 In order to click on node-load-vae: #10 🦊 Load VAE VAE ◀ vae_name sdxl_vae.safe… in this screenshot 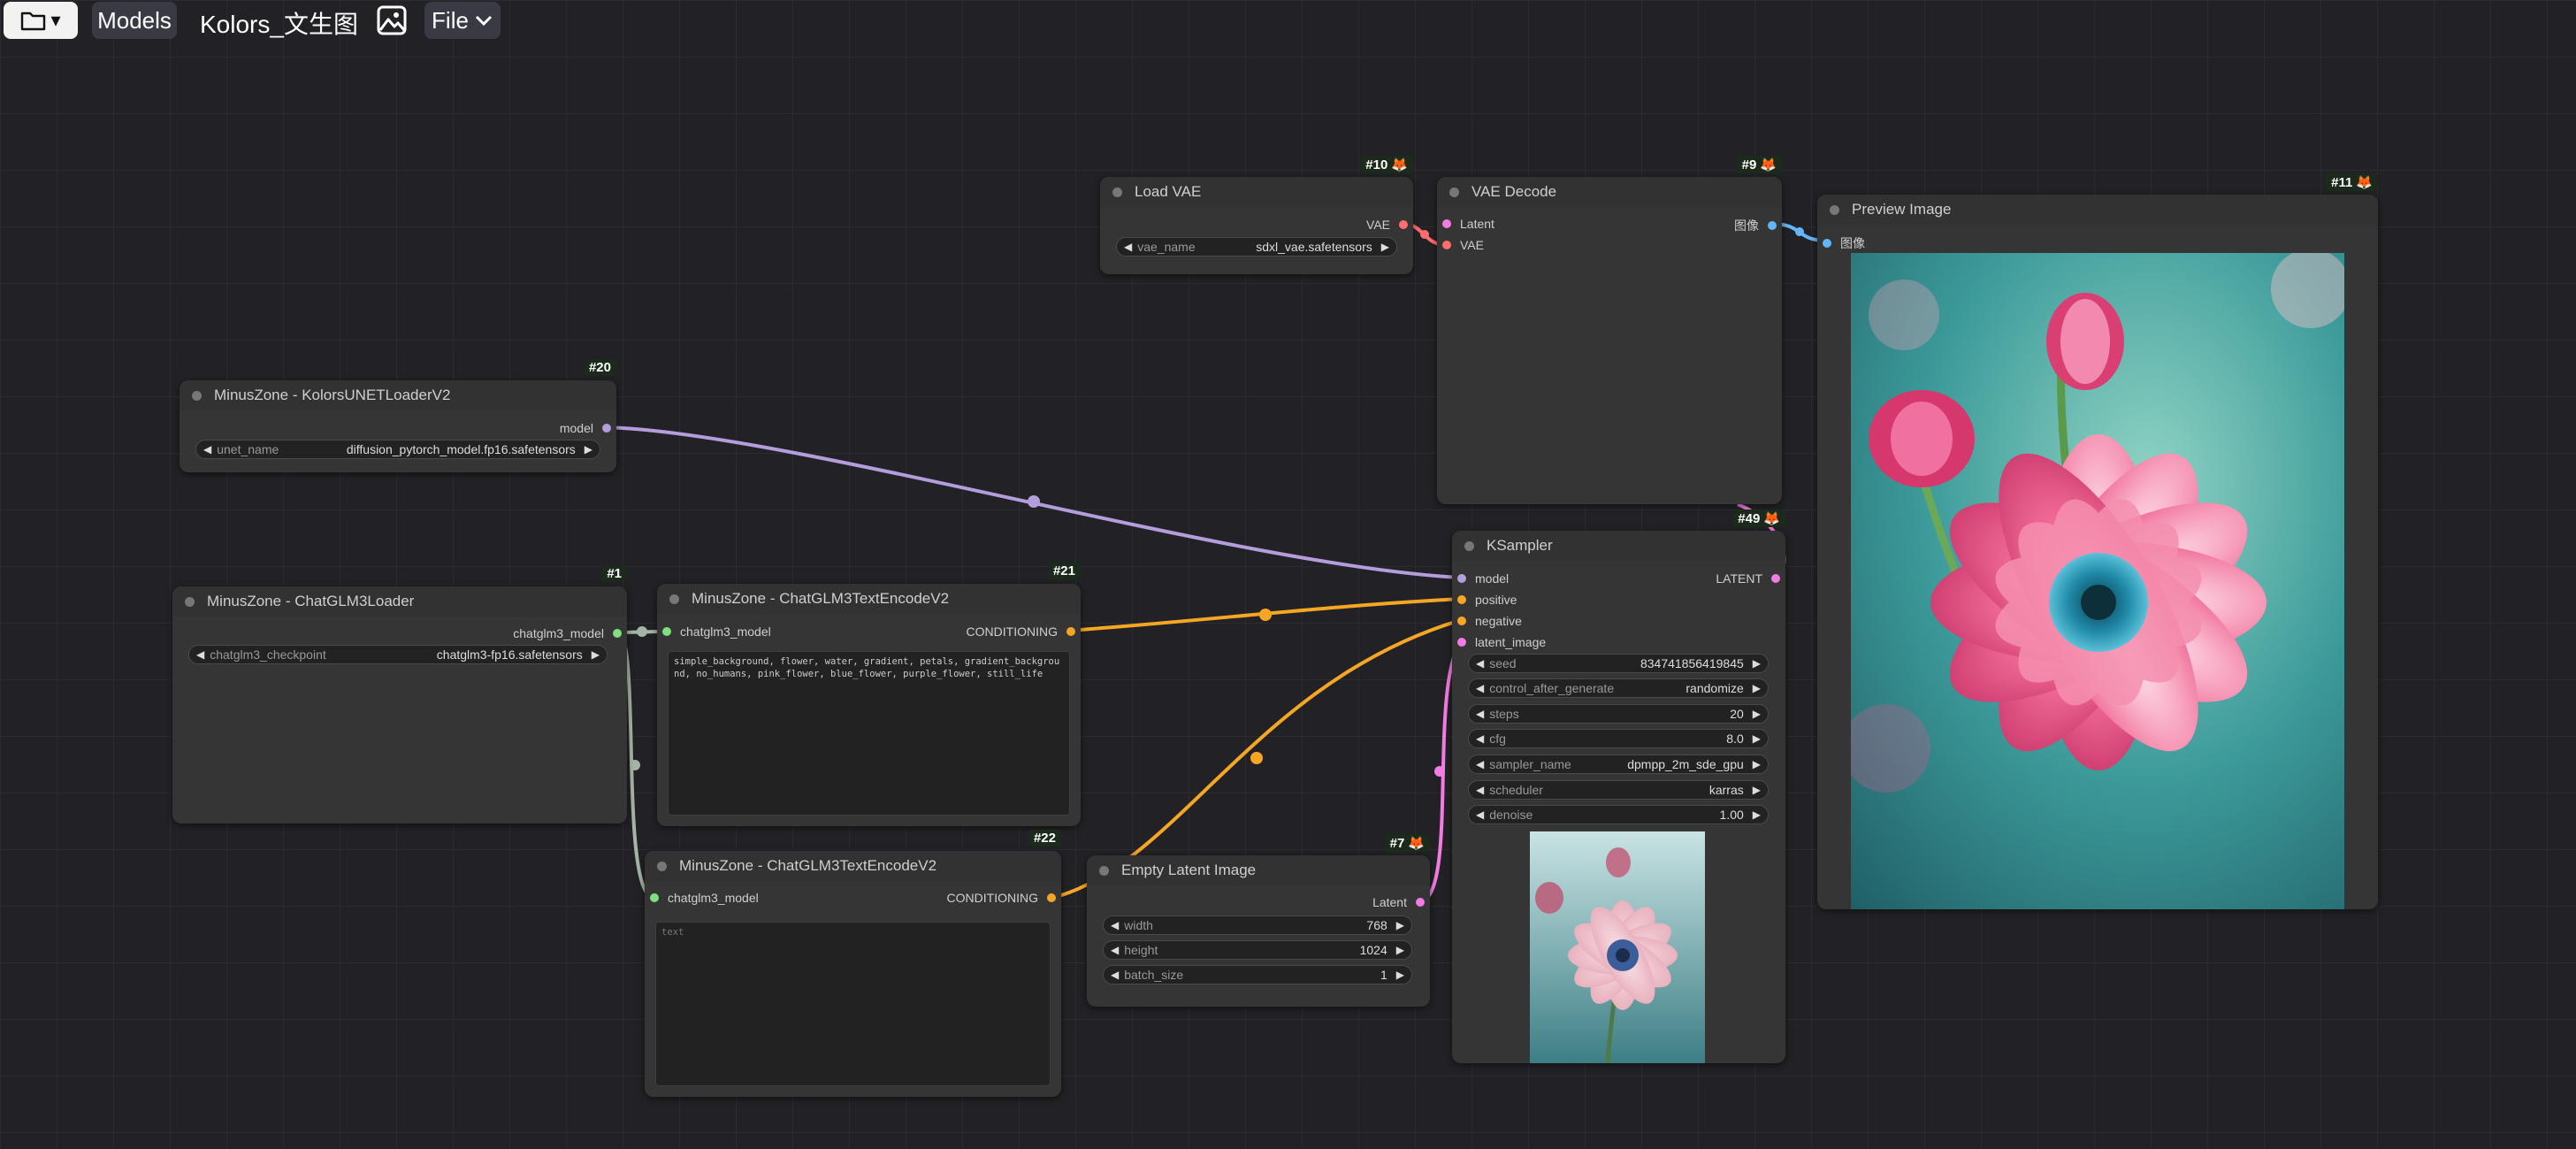, I will do `click(1256, 215)`.